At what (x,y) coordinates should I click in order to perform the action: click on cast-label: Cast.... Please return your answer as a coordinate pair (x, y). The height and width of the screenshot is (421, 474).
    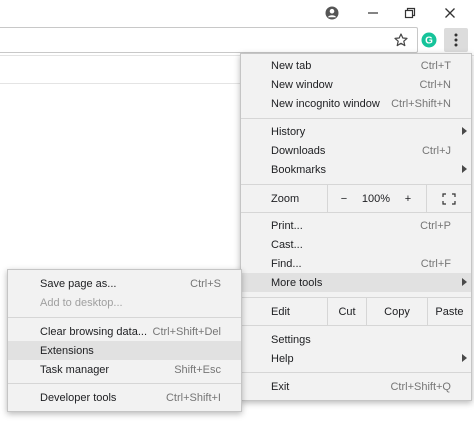
    Looking at the image, I should click on (287, 244).